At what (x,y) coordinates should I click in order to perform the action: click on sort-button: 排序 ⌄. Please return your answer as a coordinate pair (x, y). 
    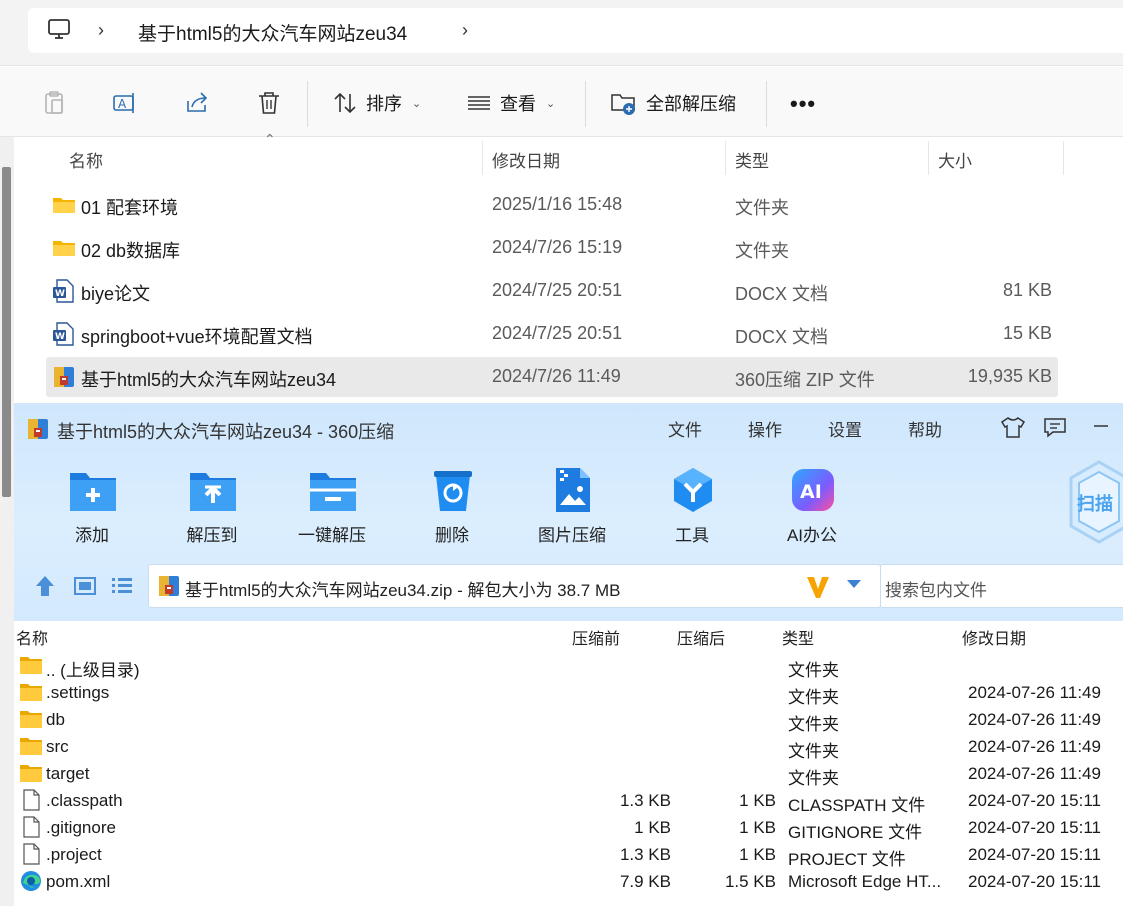
    Looking at the image, I should click on (376, 103).